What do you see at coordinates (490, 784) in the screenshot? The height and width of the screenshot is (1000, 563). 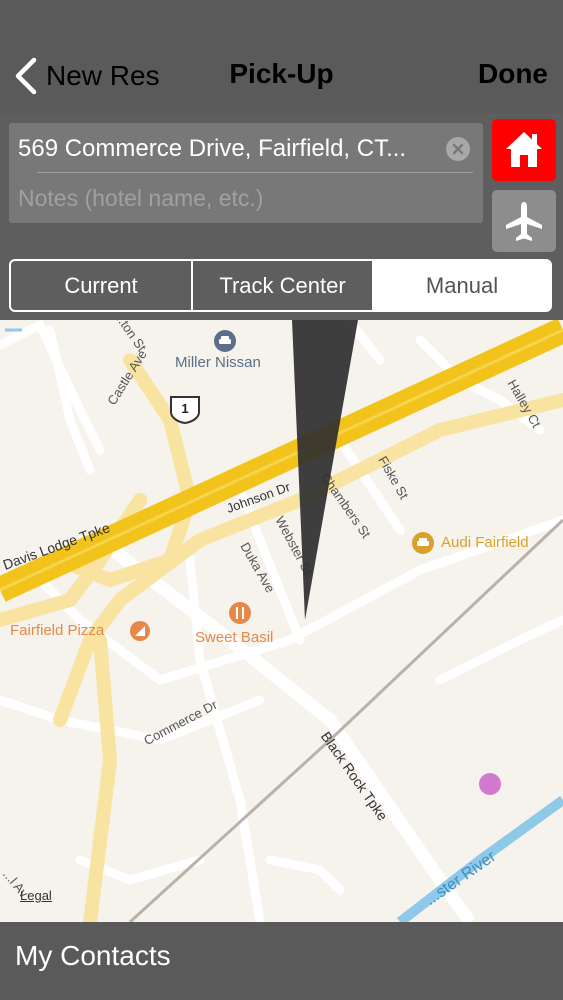 I see `shopping-icon` at bounding box center [490, 784].